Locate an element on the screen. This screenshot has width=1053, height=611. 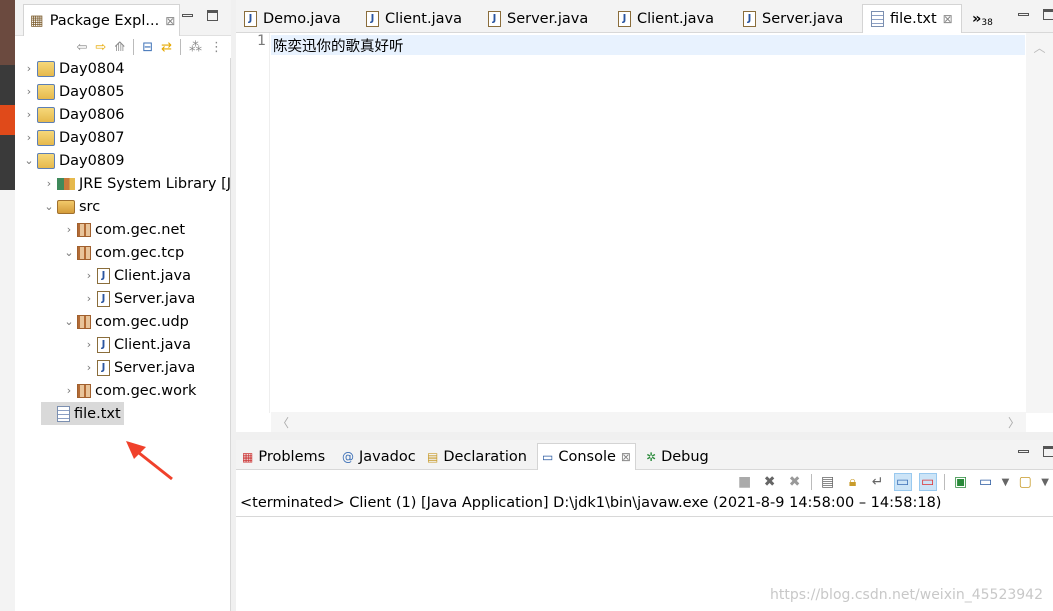
tree-item: › Day0804 is located at coordinates (73, 68).